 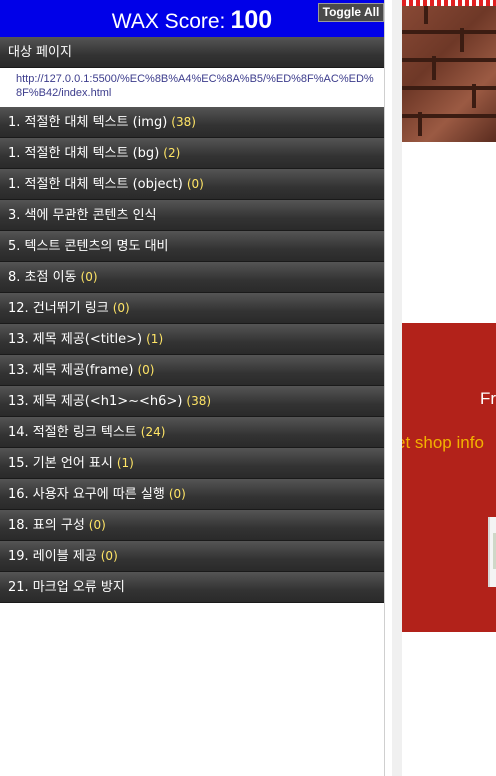 I want to click on check-item-label: 21. 마크업 오류 방지, so click(x=66, y=587).